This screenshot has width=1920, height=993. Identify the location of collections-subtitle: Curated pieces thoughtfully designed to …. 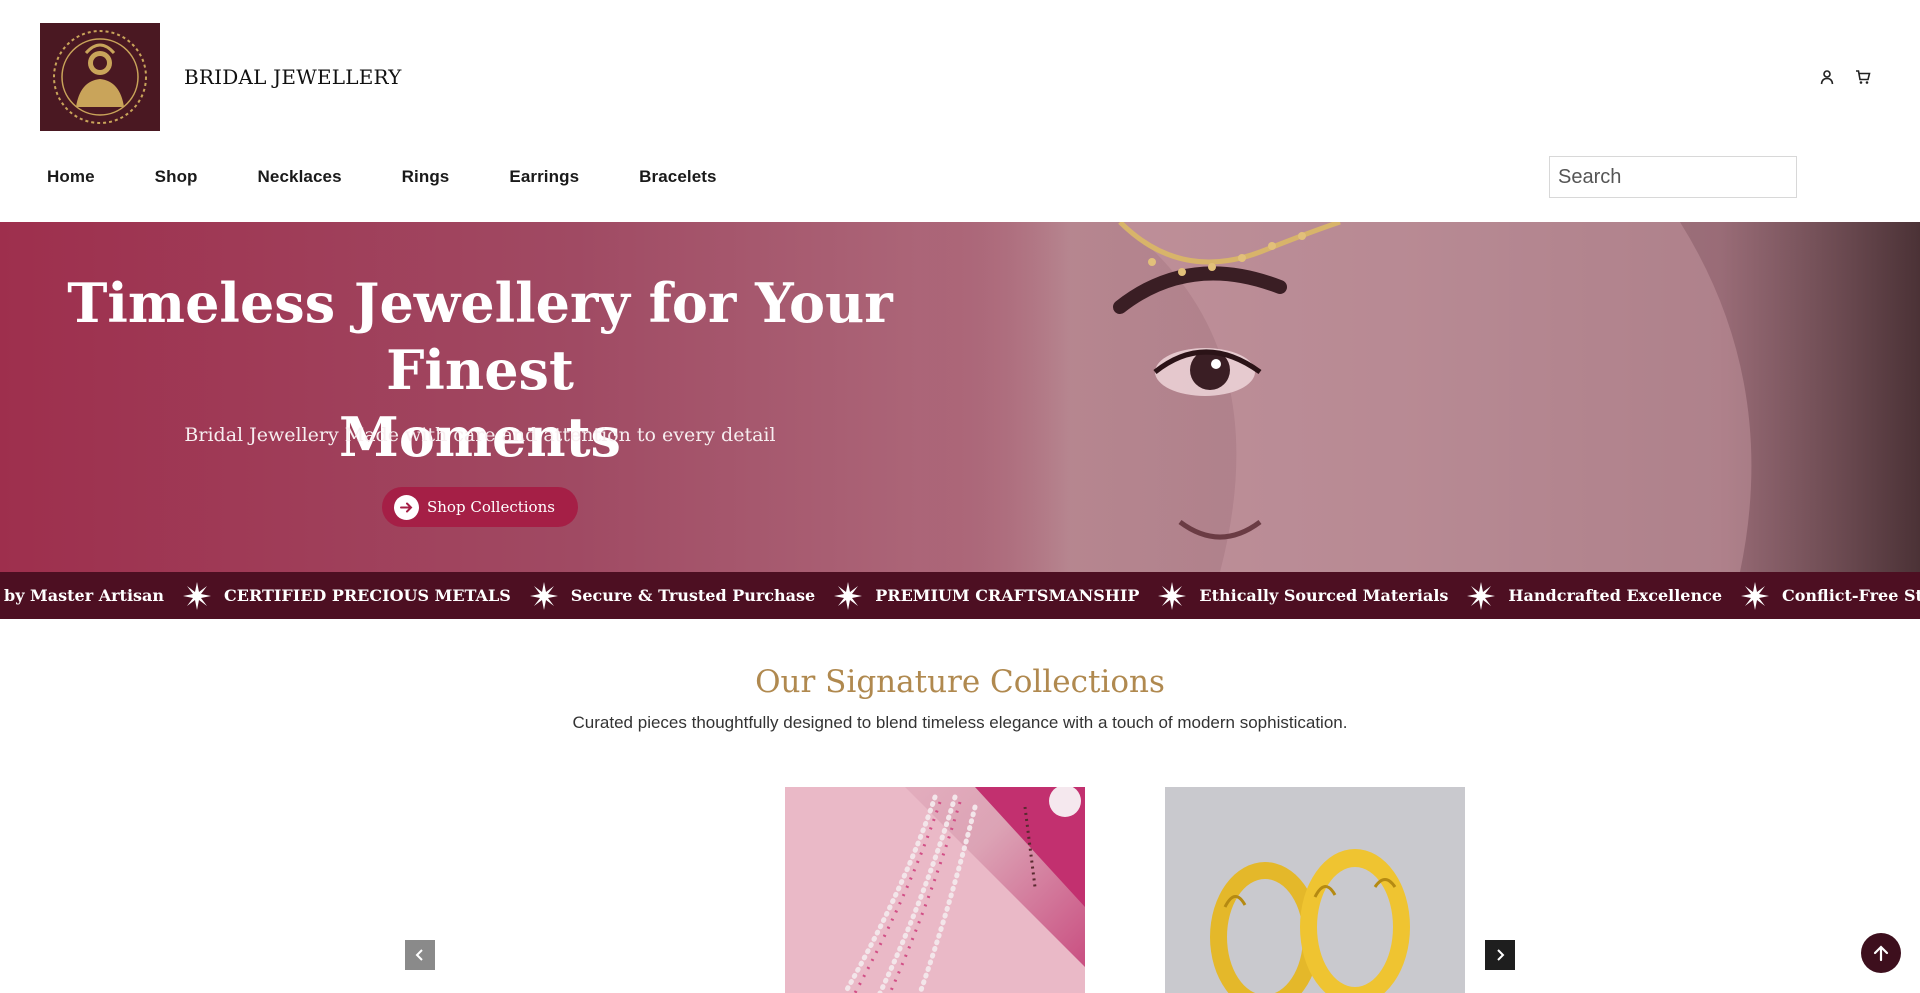
(960, 722).